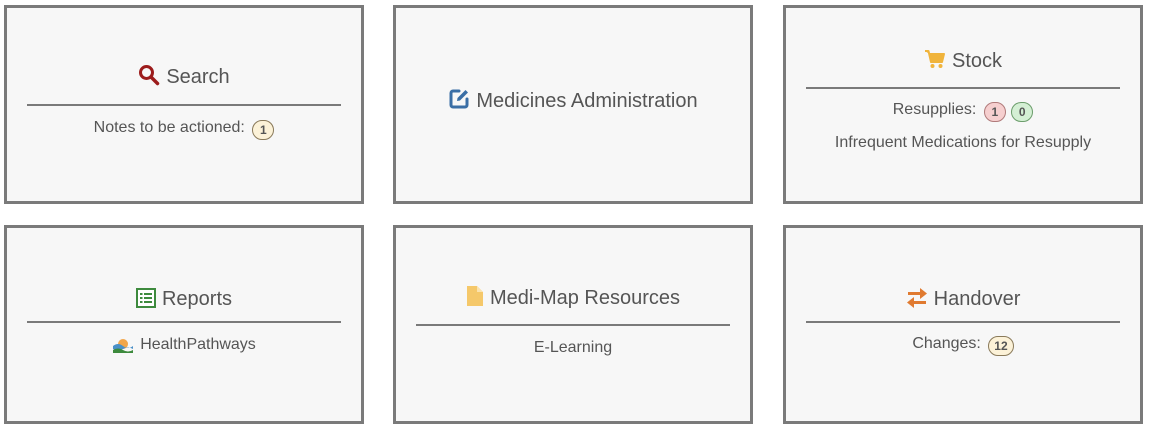 The width and height of the screenshot is (1149, 432). I want to click on medicines-tile-header: Medicines Administration, so click(573, 102).